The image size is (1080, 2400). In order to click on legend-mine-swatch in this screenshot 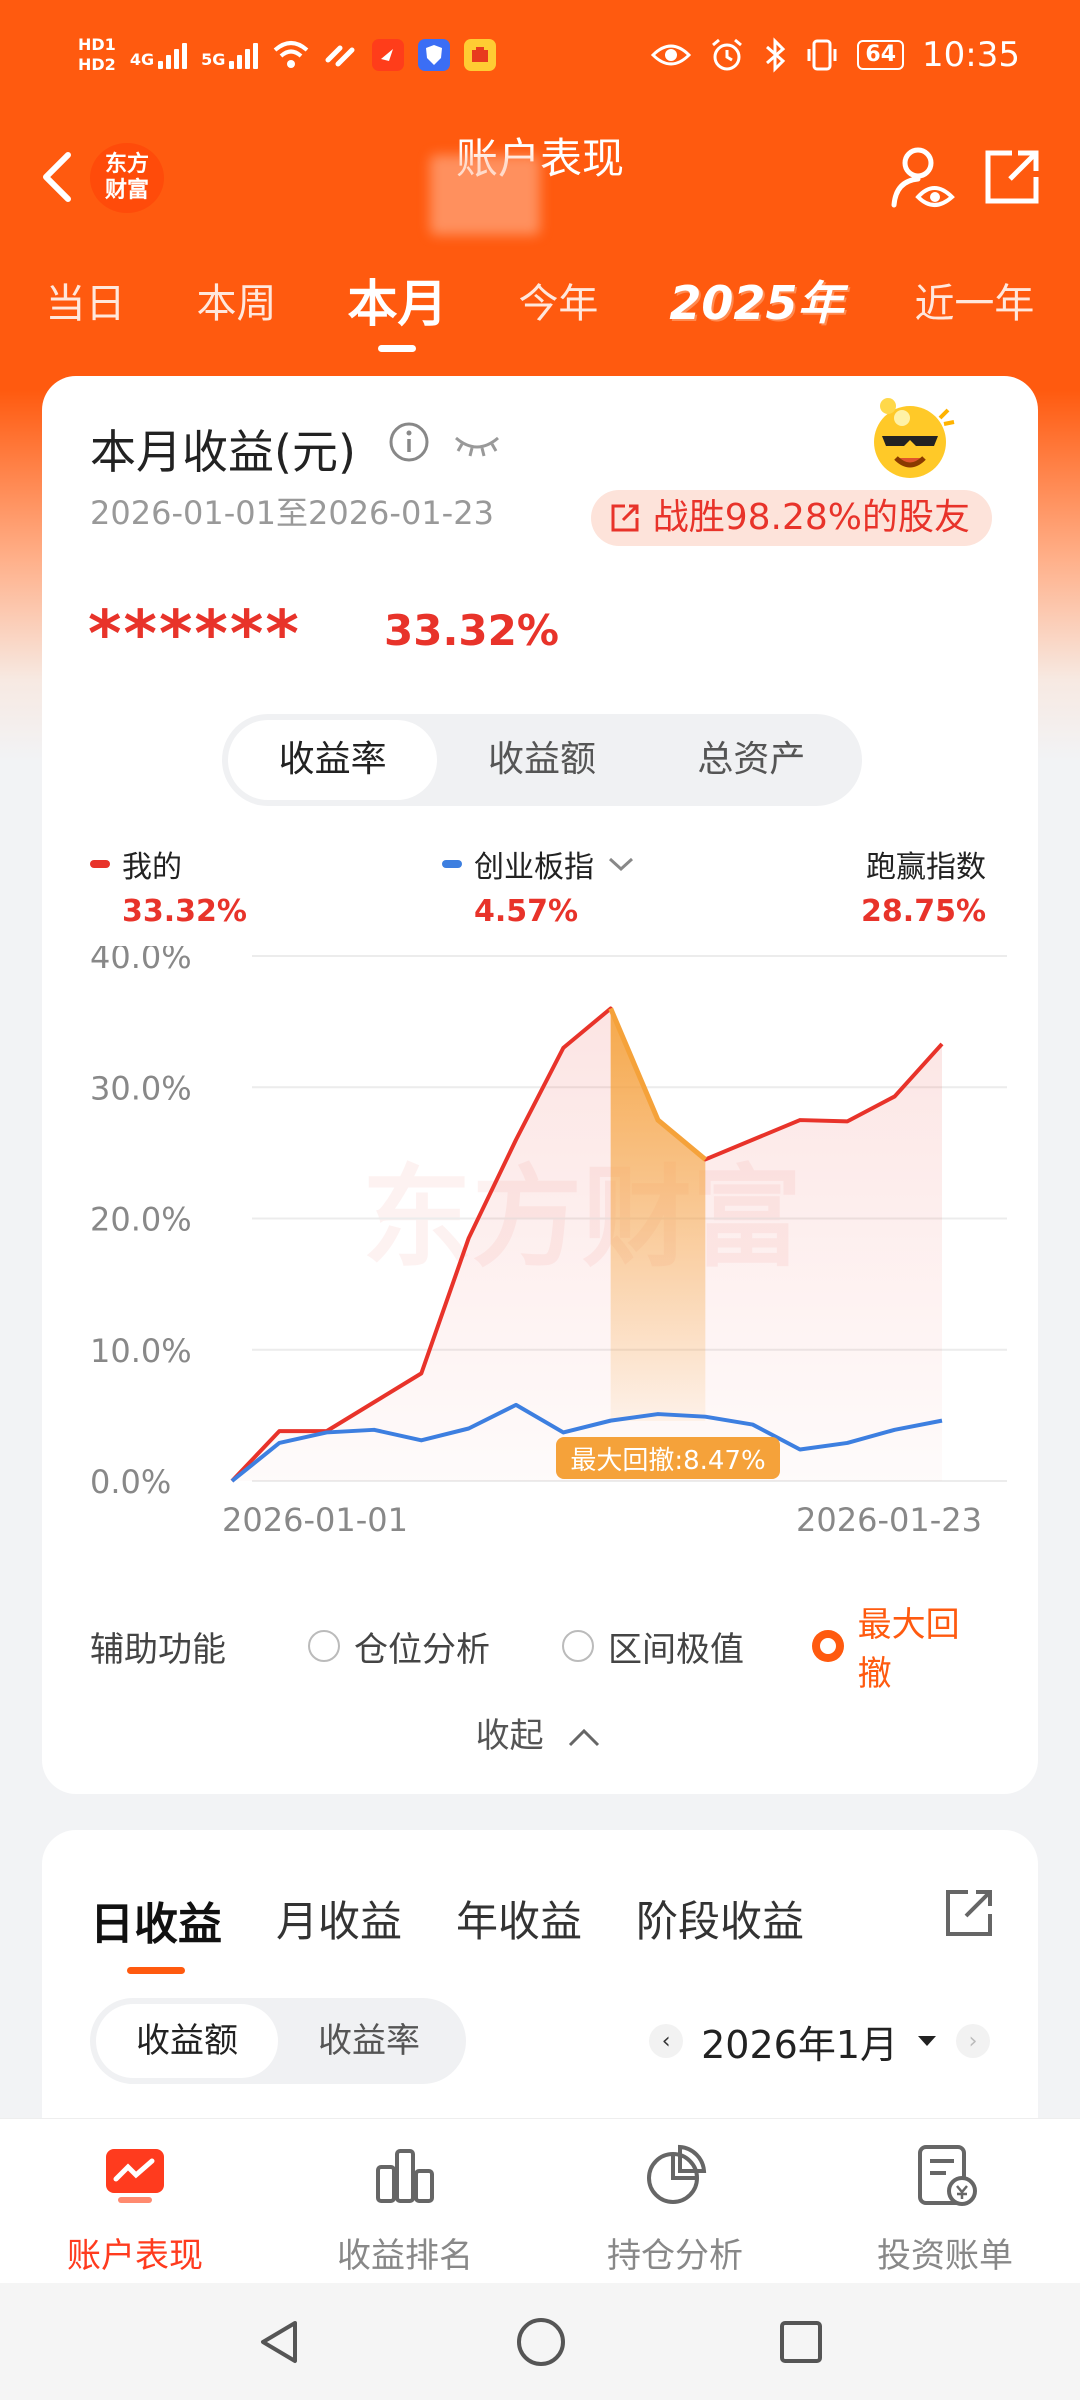, I will do `click(100, 864)`.